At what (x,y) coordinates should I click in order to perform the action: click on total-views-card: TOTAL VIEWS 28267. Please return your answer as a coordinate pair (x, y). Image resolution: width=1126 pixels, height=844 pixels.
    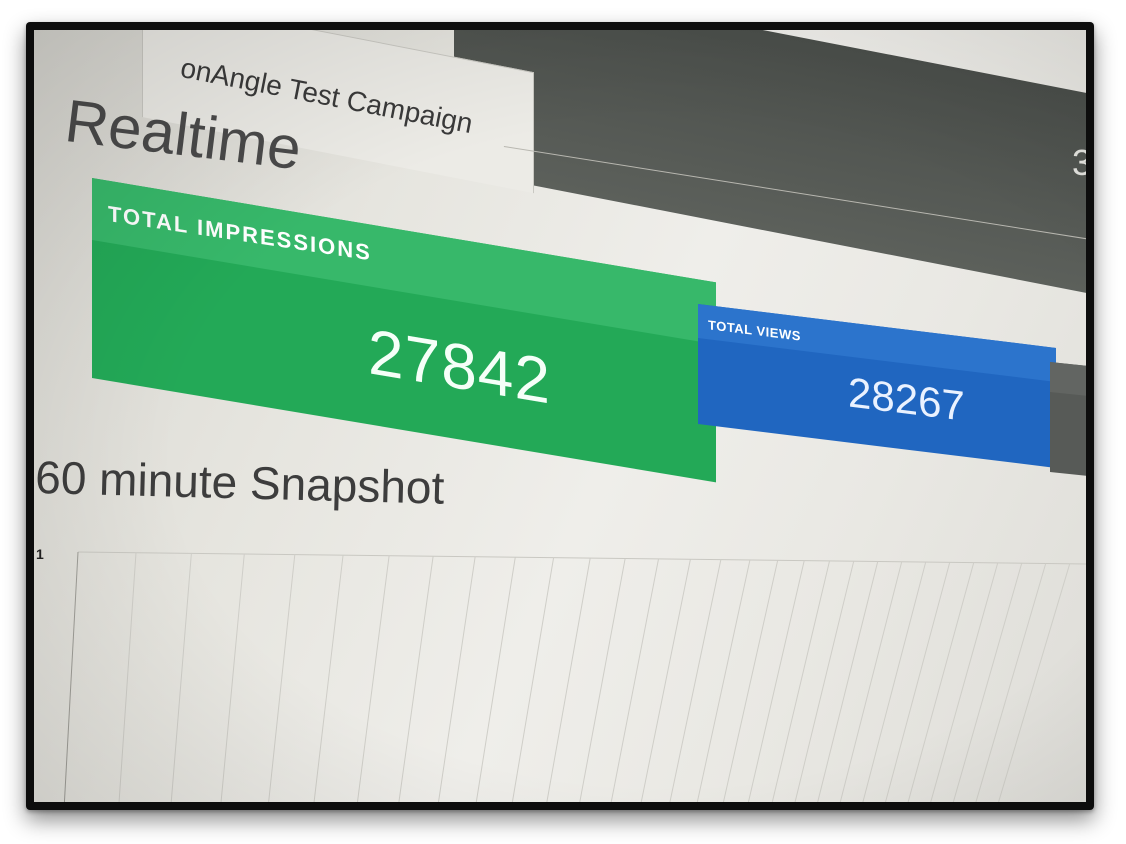
    Looking at the image, I should click on (877, 386).